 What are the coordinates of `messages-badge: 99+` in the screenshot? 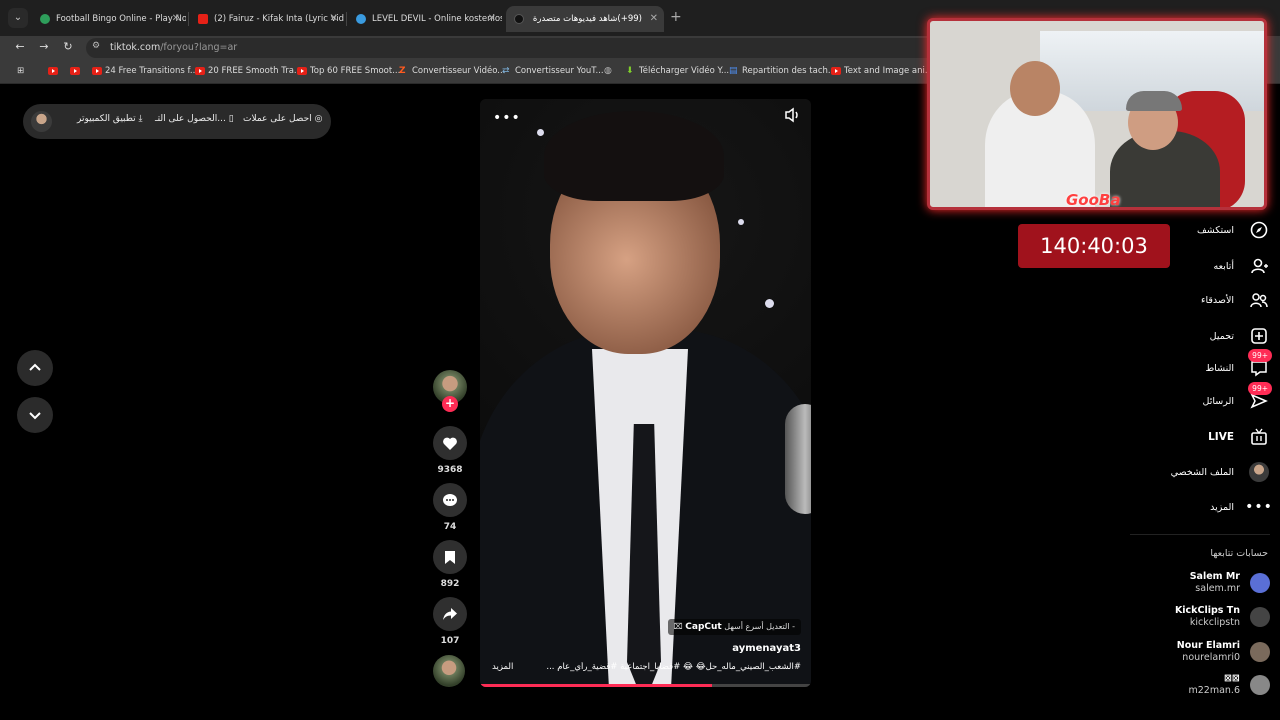 It's located at (1260, 388).